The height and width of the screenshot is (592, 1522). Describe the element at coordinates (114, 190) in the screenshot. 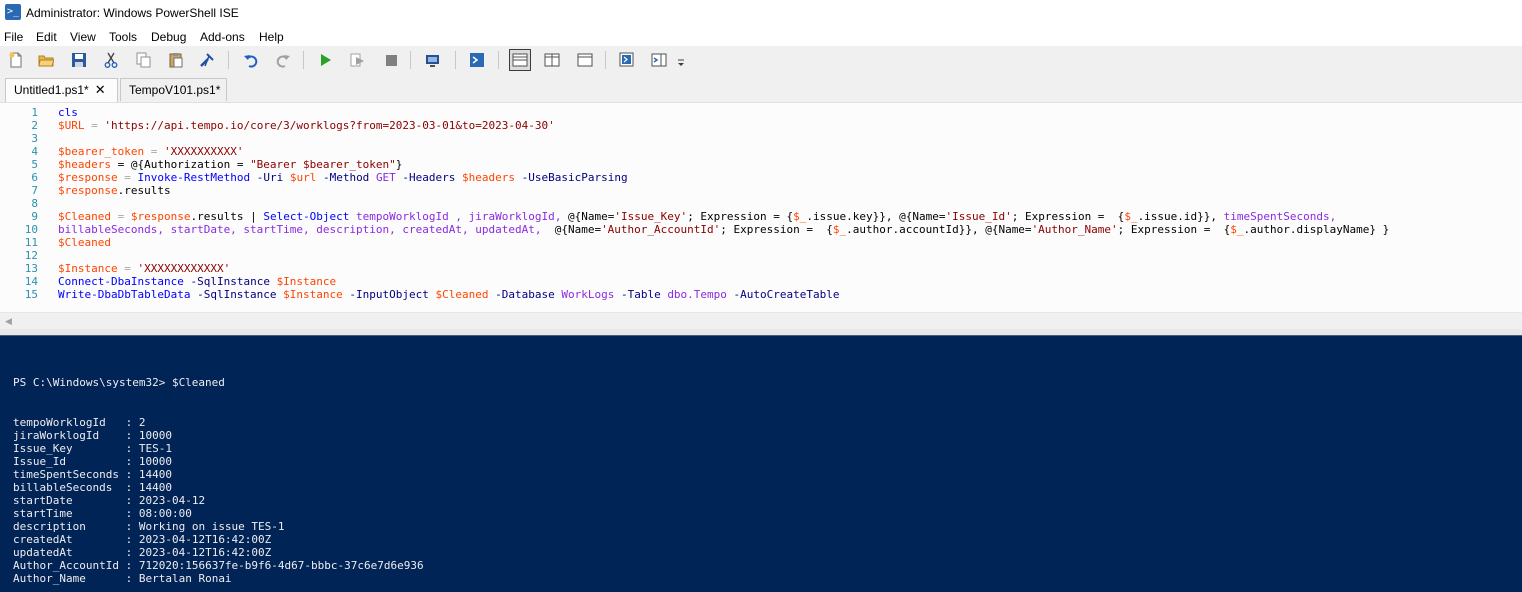

I see `code-line: $response.results` at that location.